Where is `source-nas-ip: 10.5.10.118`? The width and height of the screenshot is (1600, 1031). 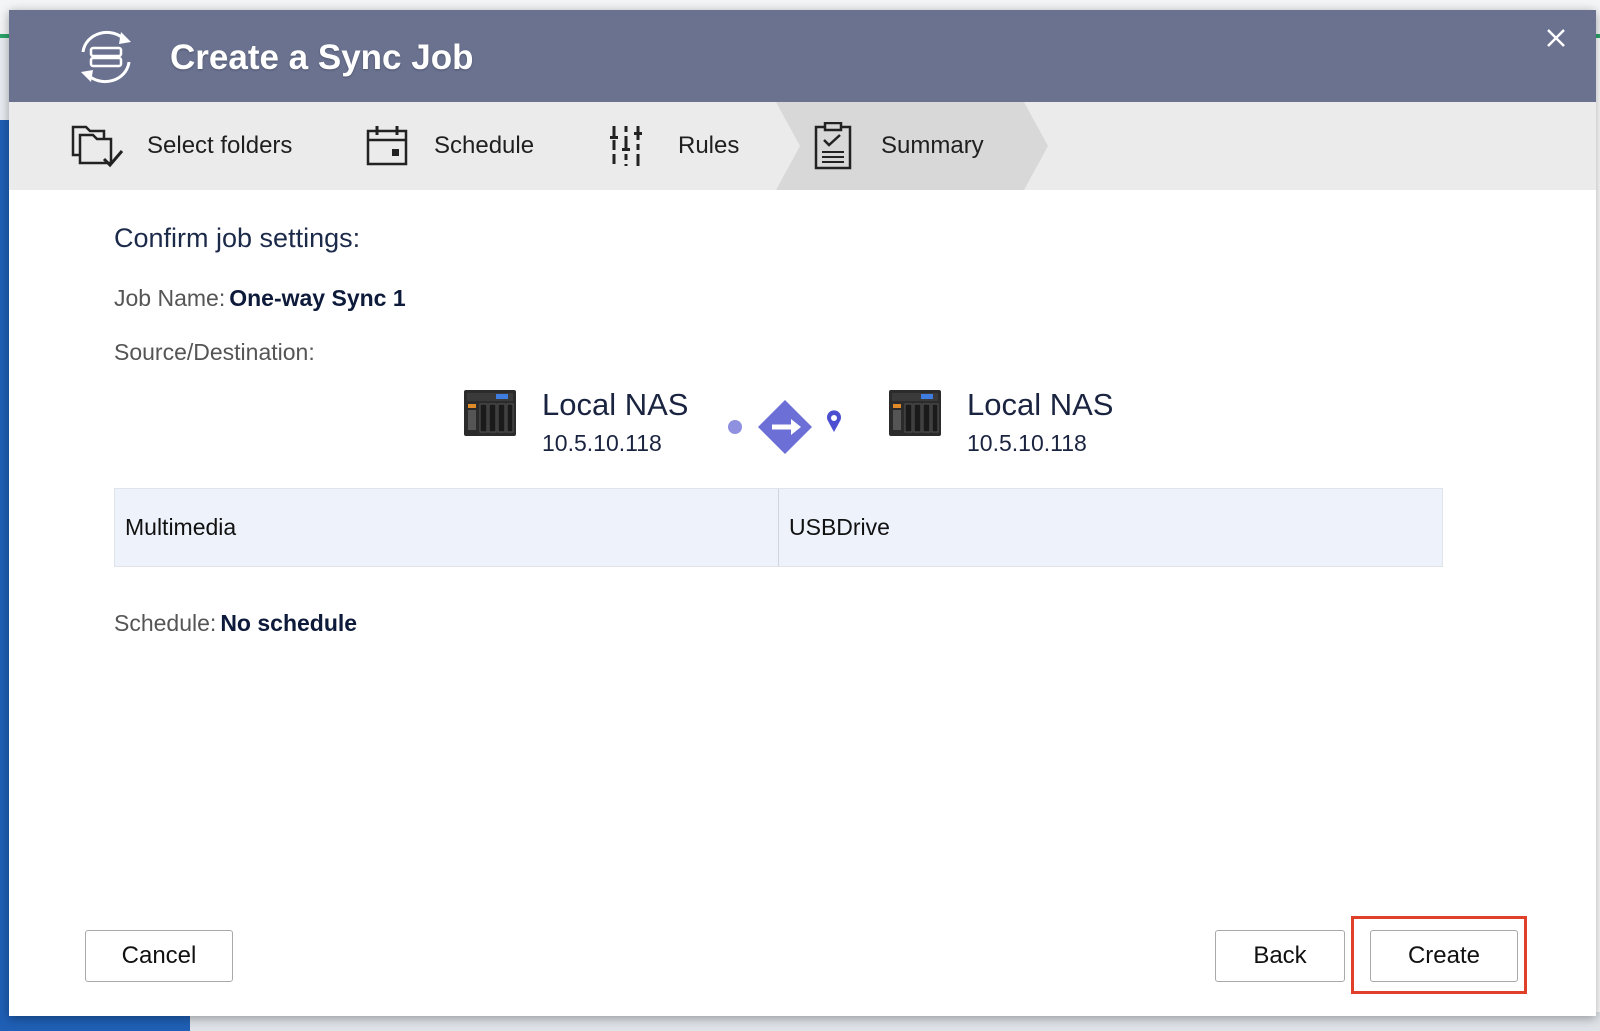 source-nas-ip: 10.5.10.118 is located at coordinates (602, 443).